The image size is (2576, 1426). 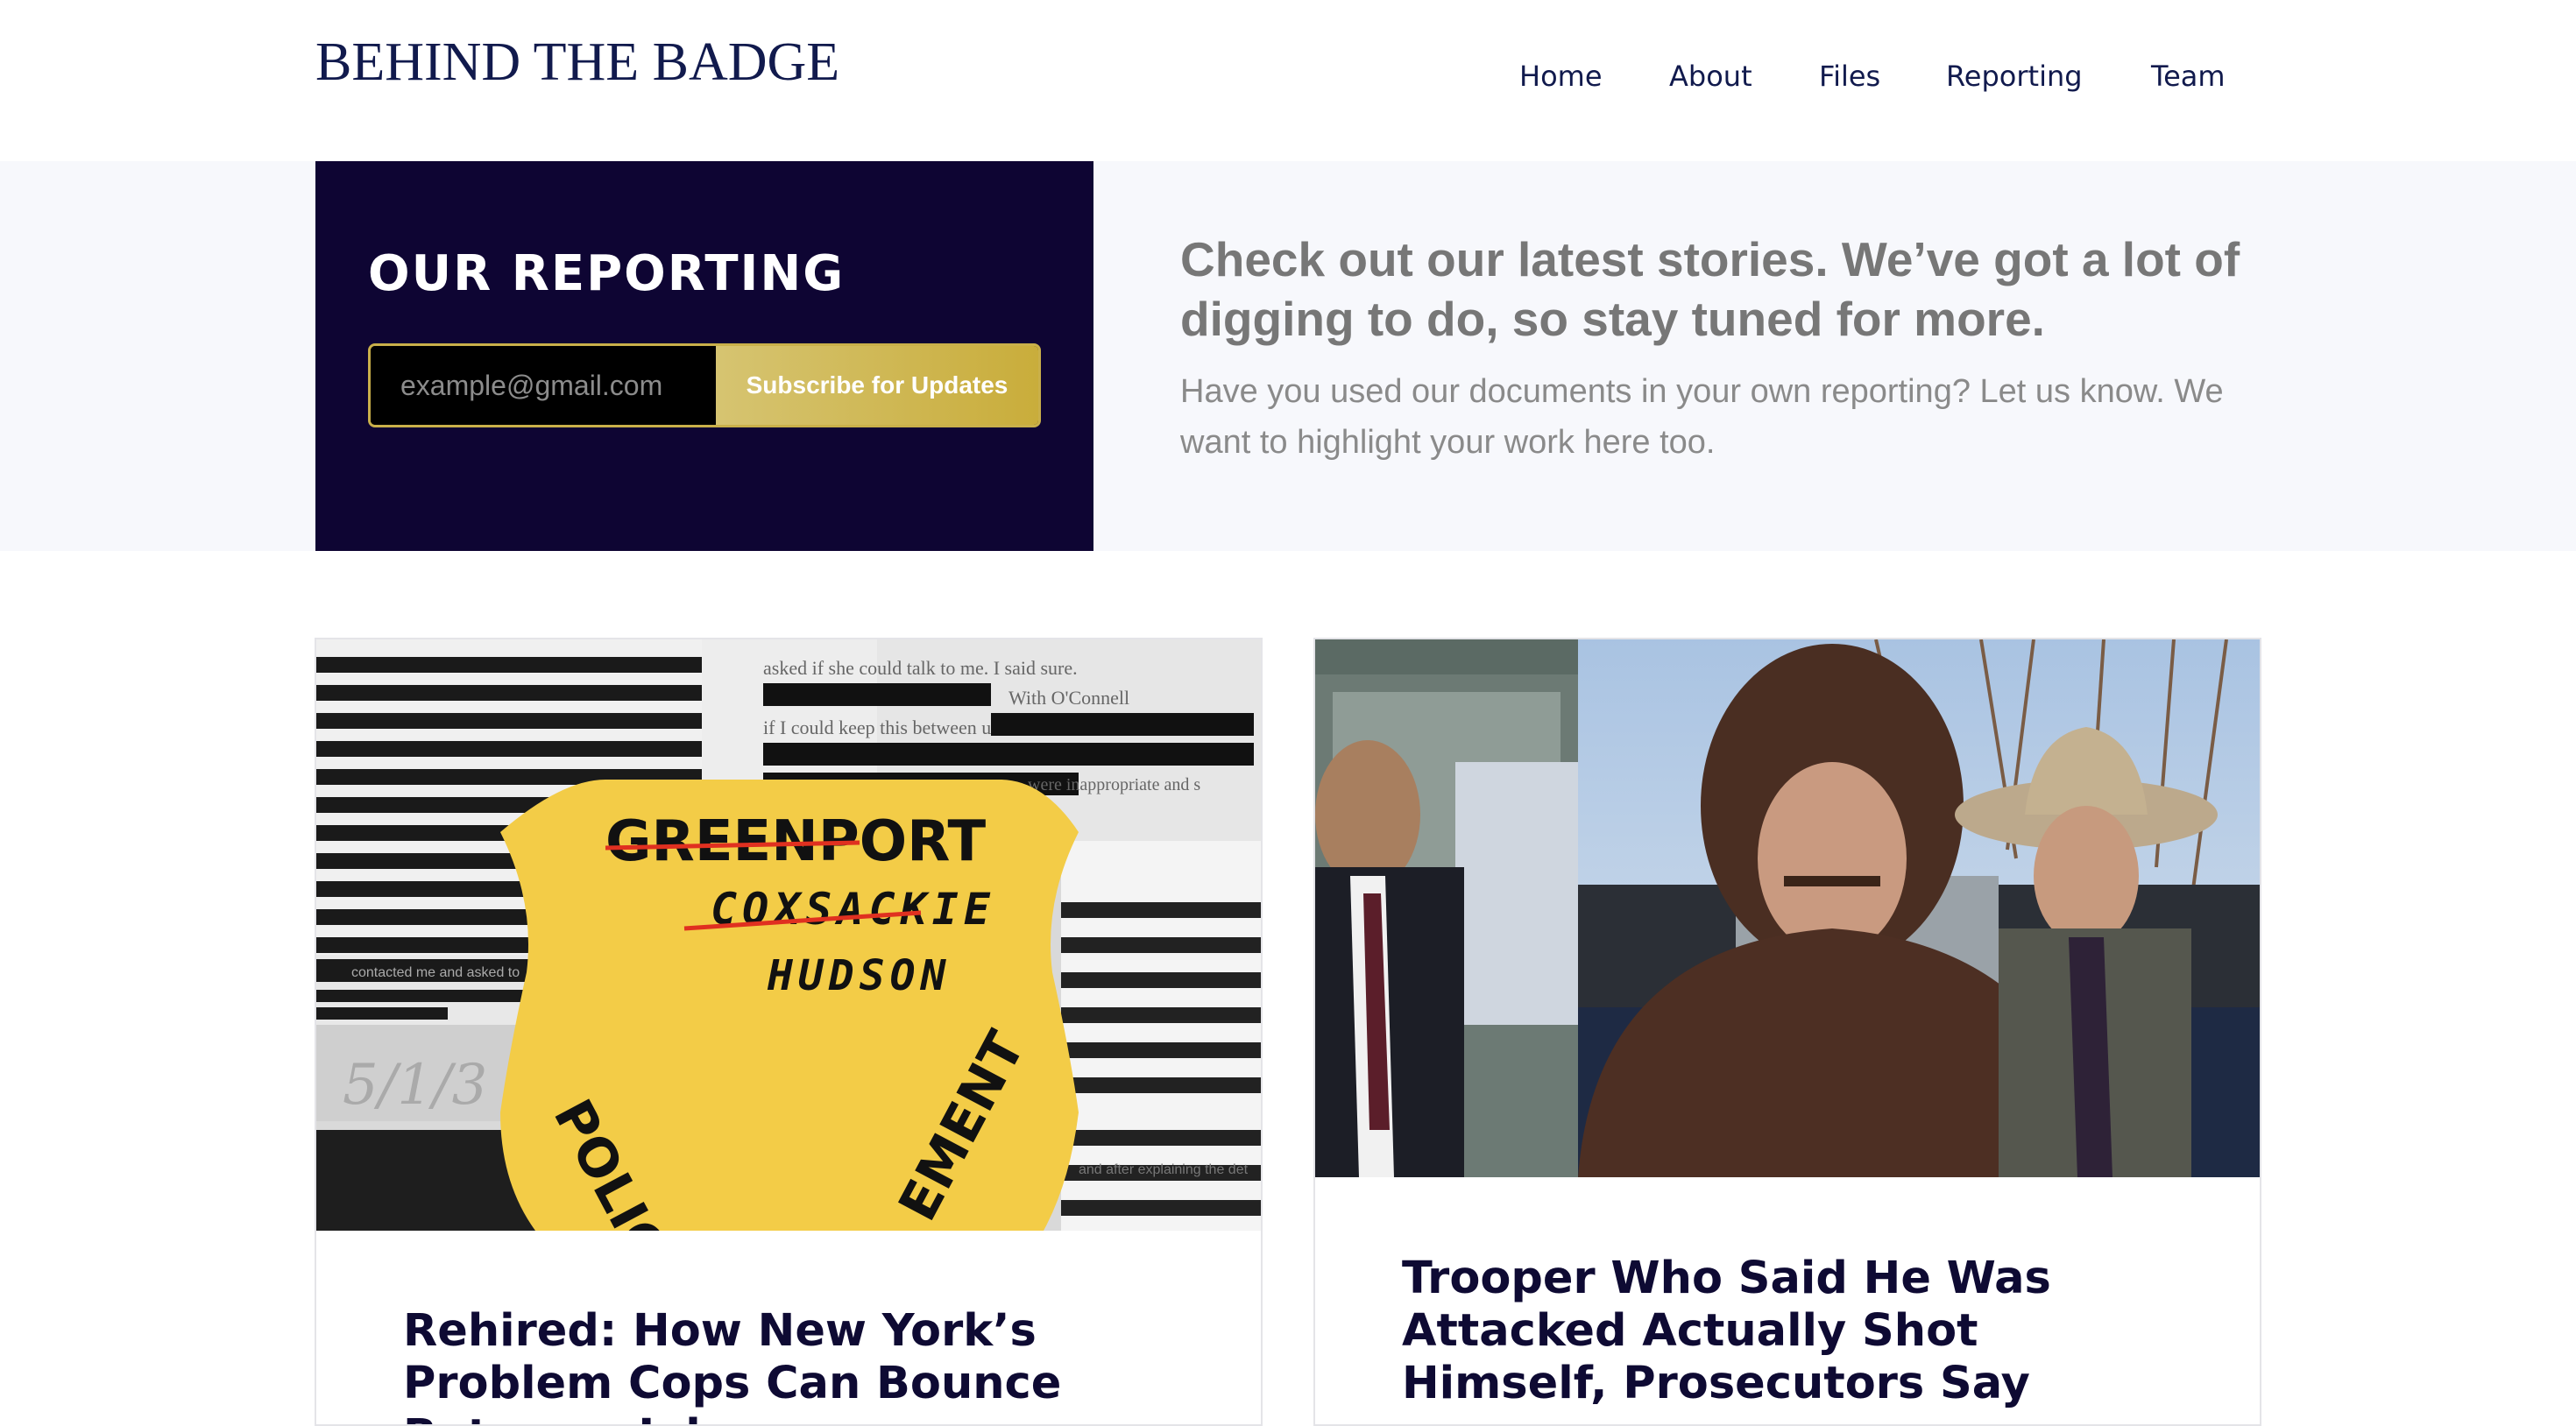 What do you see at coordinates (1114, 784) in the screenshot?
I see `doc-text-line: were inappropriate and s` at bounding box center [1114, 784].